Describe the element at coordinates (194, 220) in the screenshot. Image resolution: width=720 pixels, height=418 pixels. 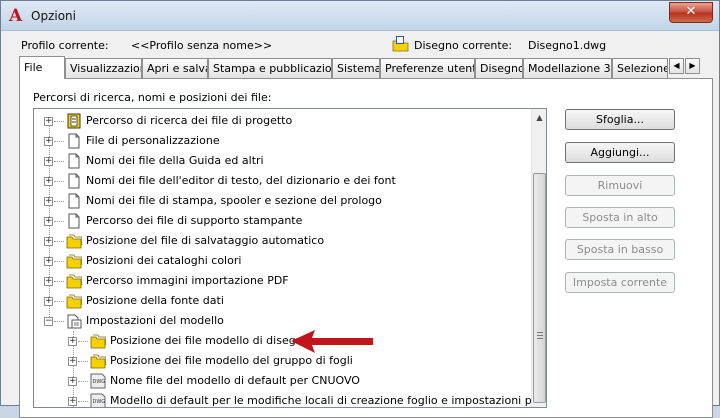
I see `tree-item-label: Percorso dei file di supporto stampante` at that location.